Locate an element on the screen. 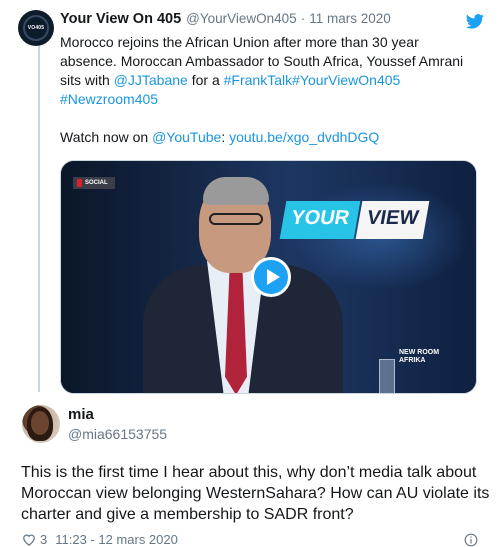 The image size is (498, 547). speaker-glasses is located at coordinates (236, 219).